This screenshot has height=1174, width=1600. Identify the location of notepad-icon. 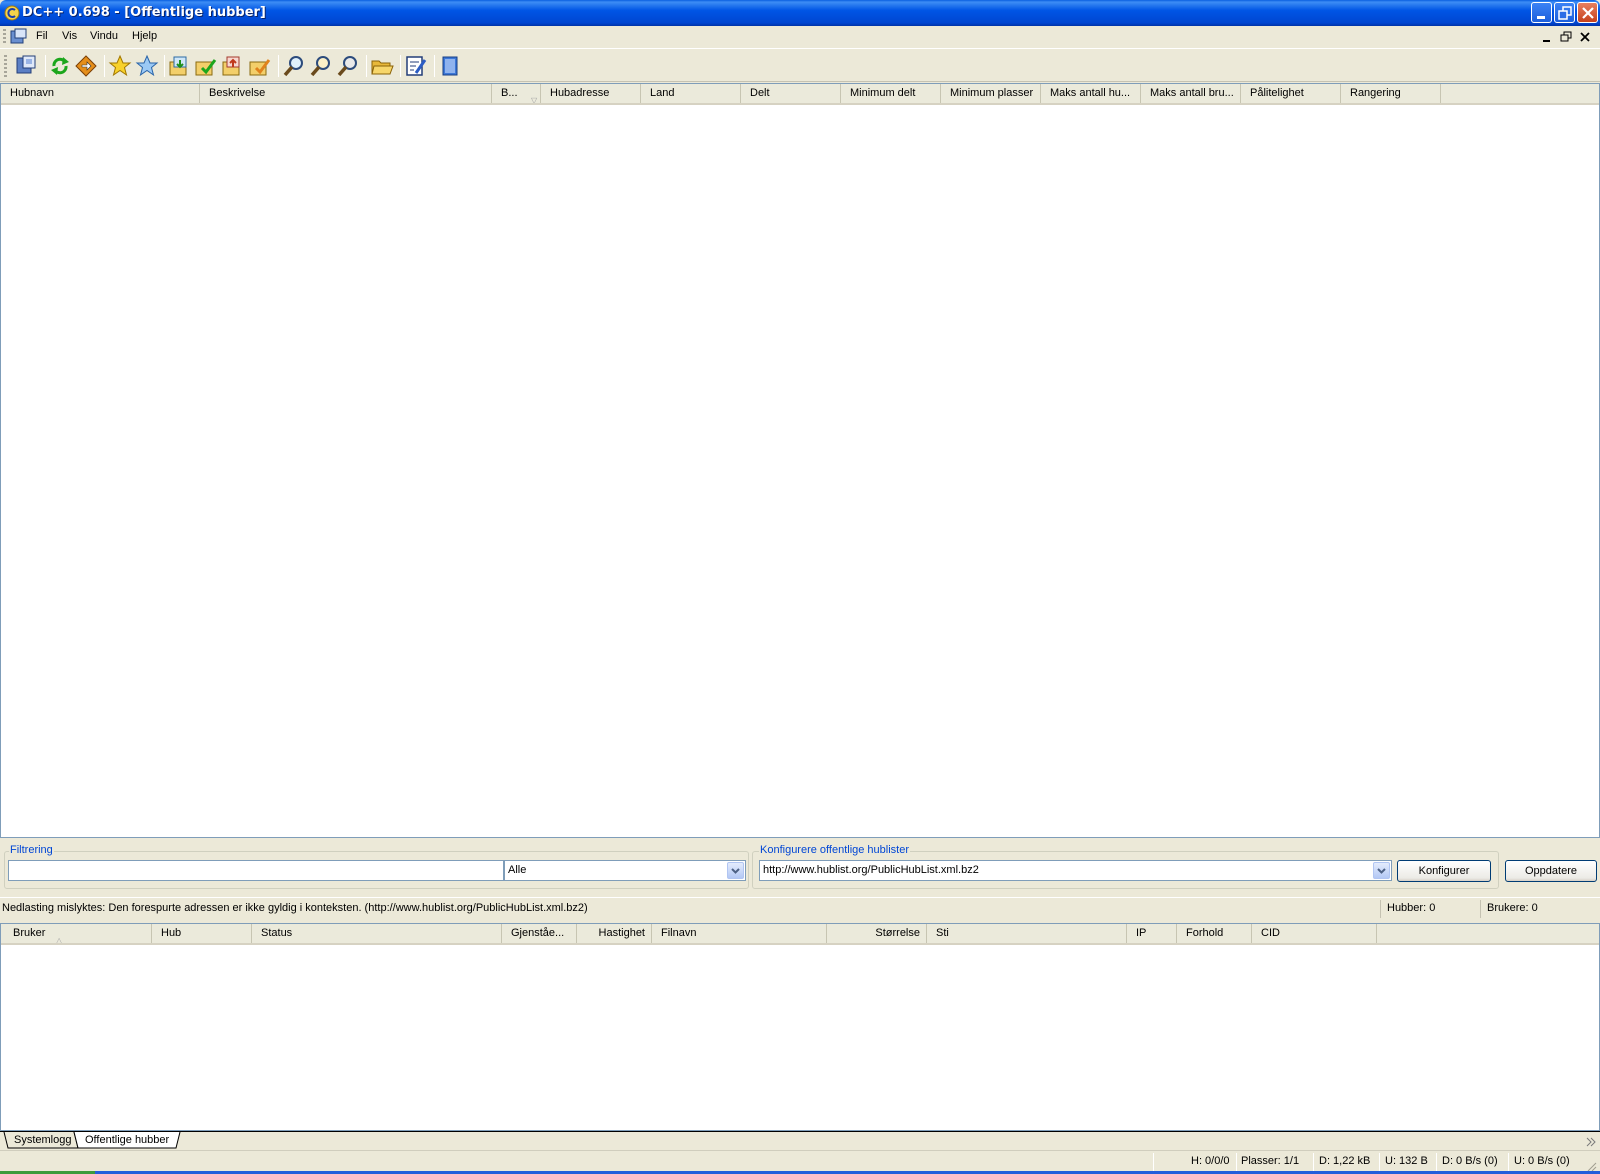
(450, 66).